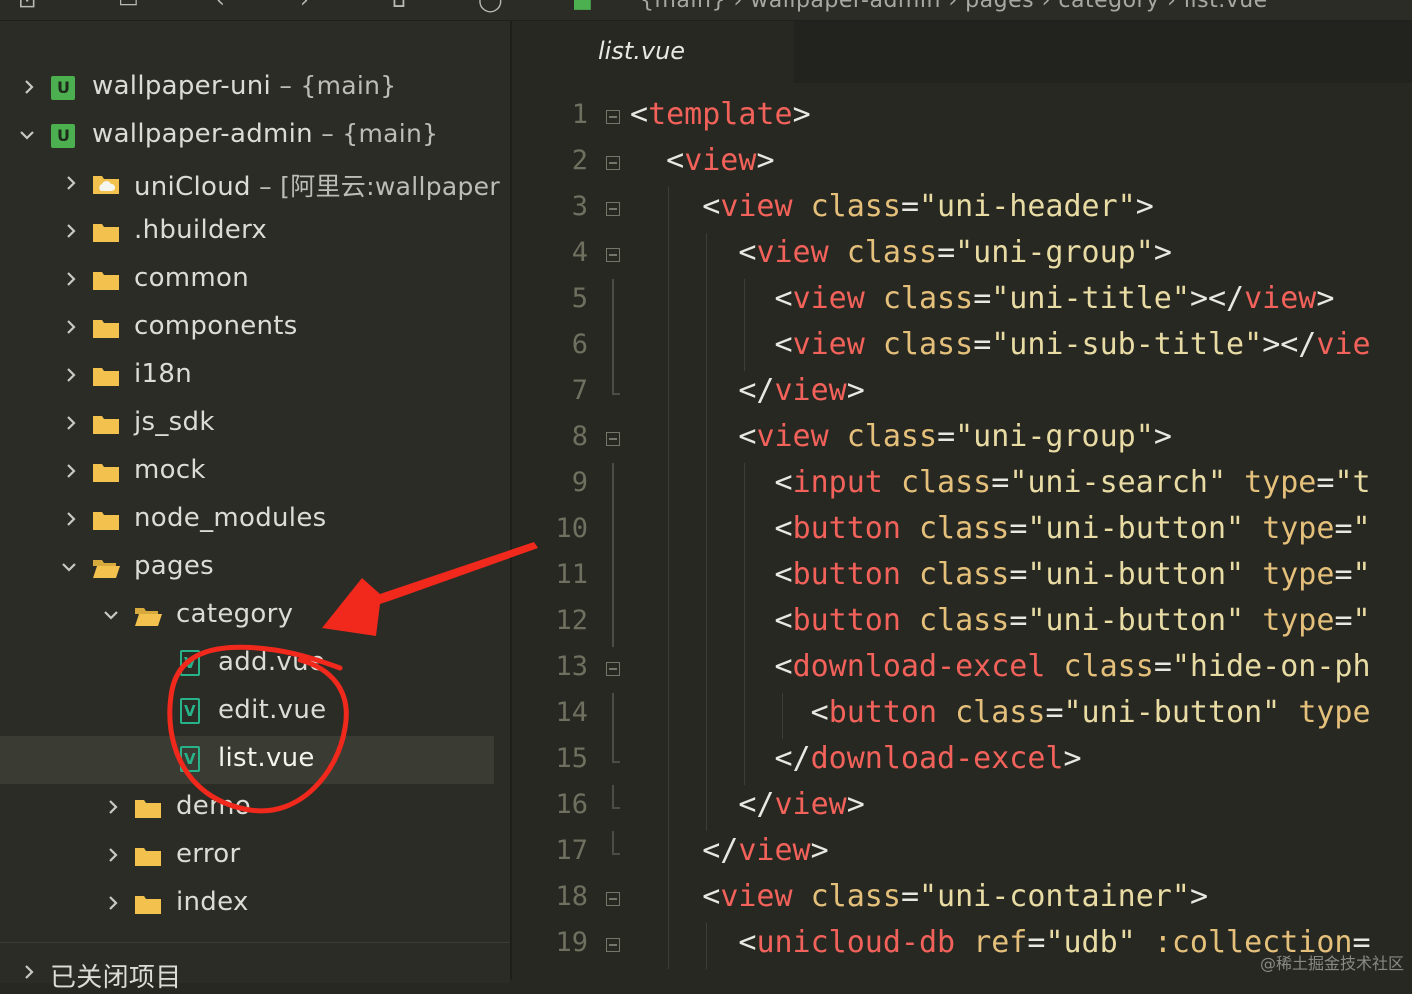 The height and width of the screenshot is (994, 1412). Describe the element at coordinates (490, 6) in the screenshot. I see `run-icon: ◯` at that location.